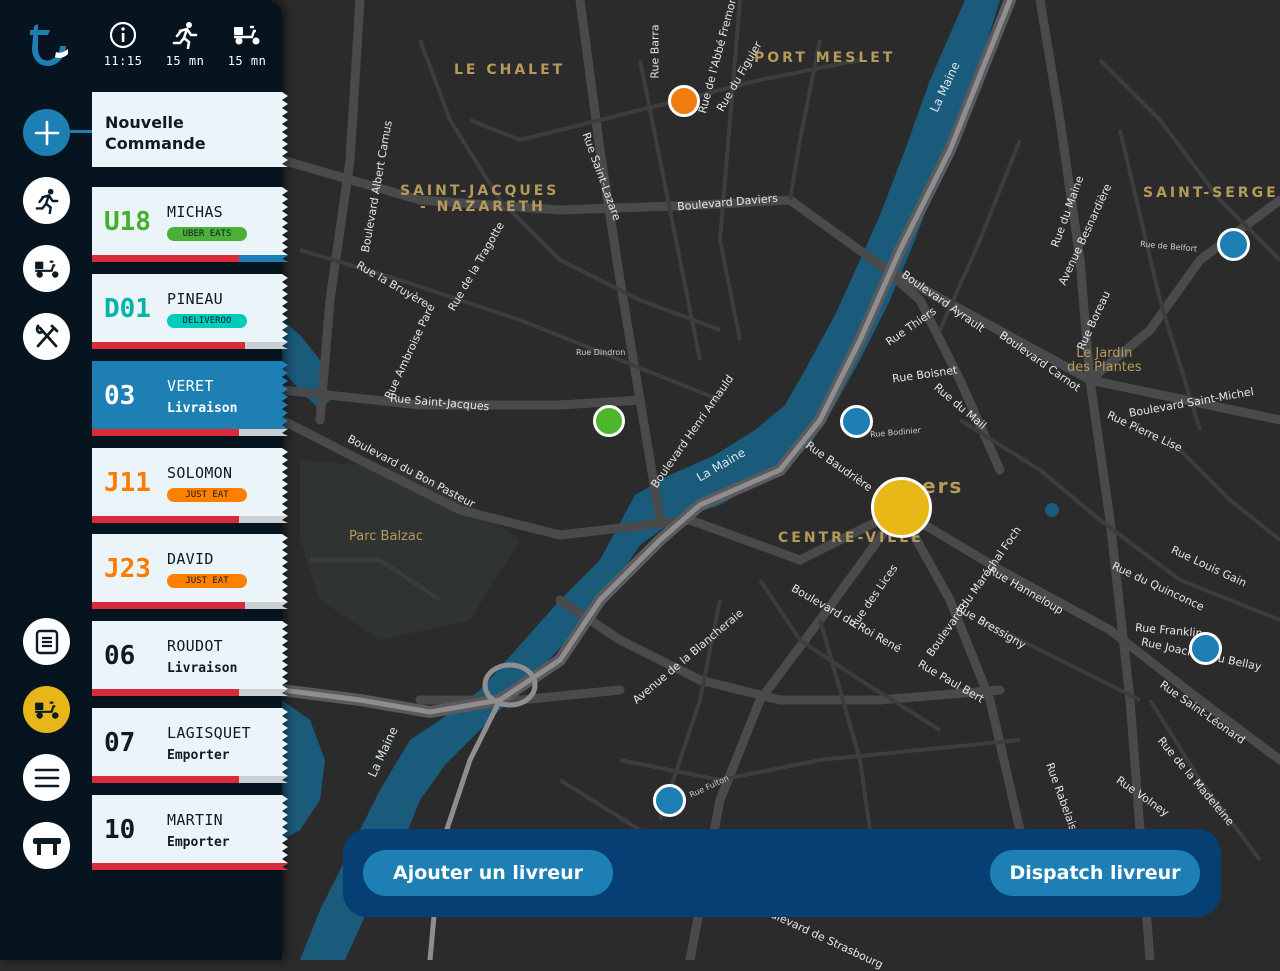  I want to click on order-code: 03, so click(120, 396).